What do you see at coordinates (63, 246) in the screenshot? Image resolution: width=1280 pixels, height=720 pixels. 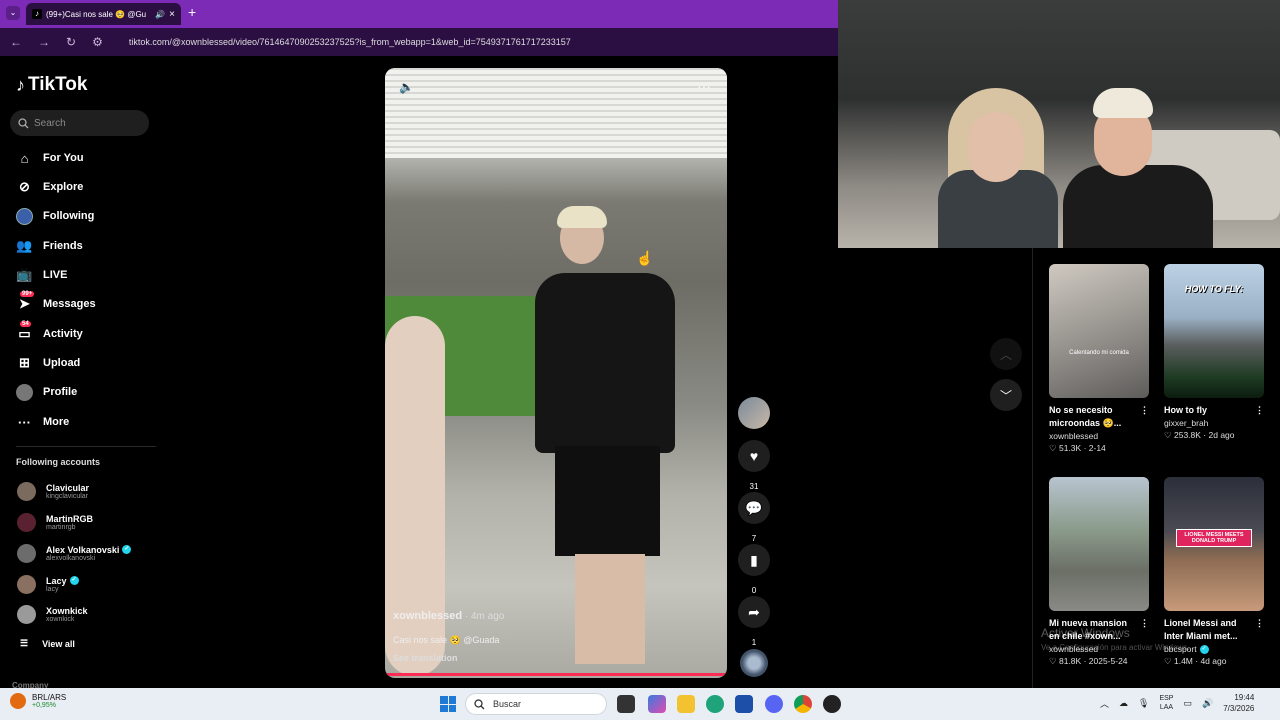 I see `sidebar-item-label: Friends` at bounding box center [63, 246].